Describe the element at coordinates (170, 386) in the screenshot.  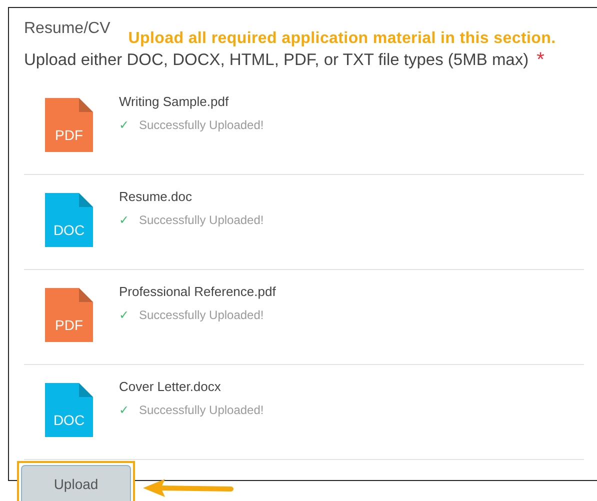
I see `file-name: Cover Letter.docx` at that location.